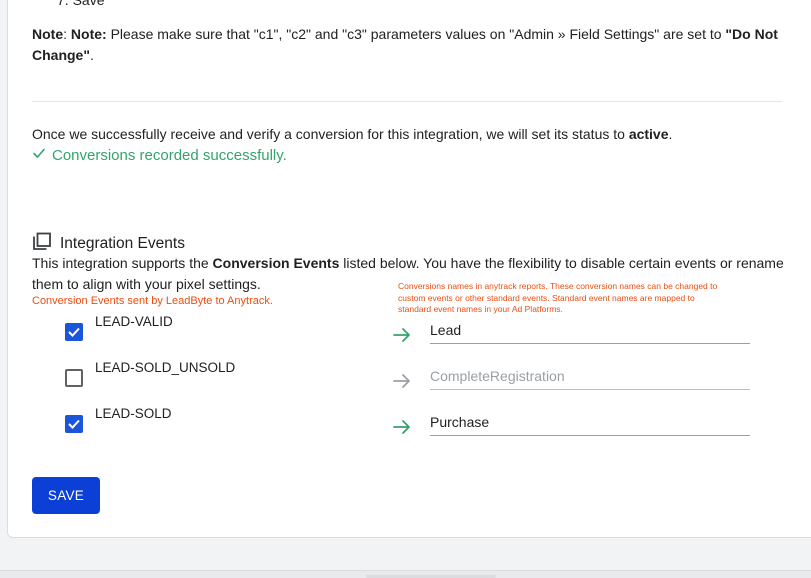 The width and height of the screenshot is (811, 578). I want to click on event-checkbox-lead-sold-unsold, so click(74, 378).